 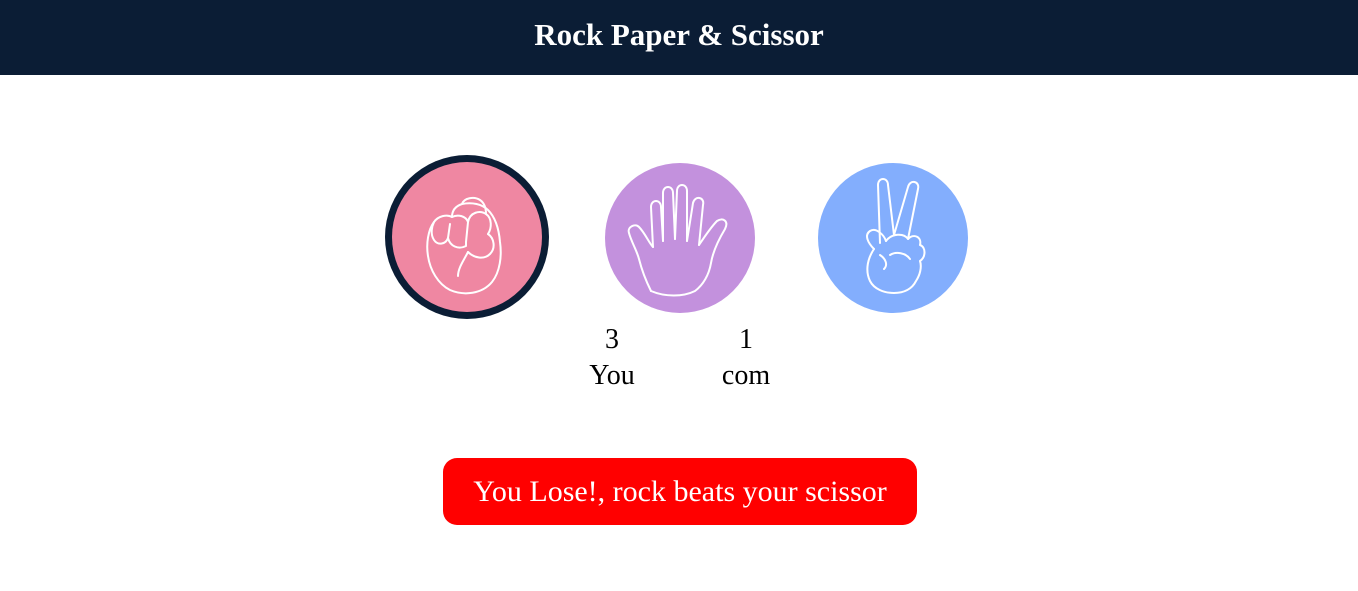 I want to click on computer-score-value: 1, so click(x=746, y=340).